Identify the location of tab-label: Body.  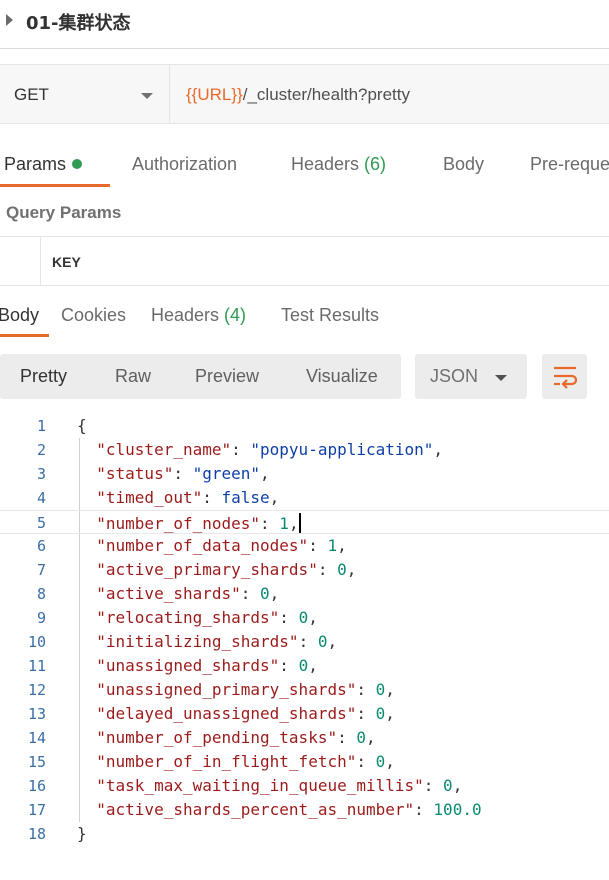
(20, 315).